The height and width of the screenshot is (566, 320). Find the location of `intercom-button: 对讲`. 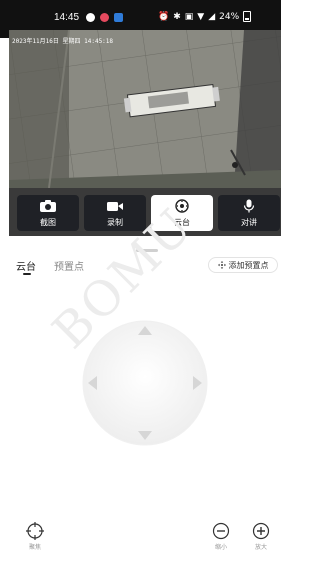

intercom-button: 对讲 is located at coordinates (249, 213).